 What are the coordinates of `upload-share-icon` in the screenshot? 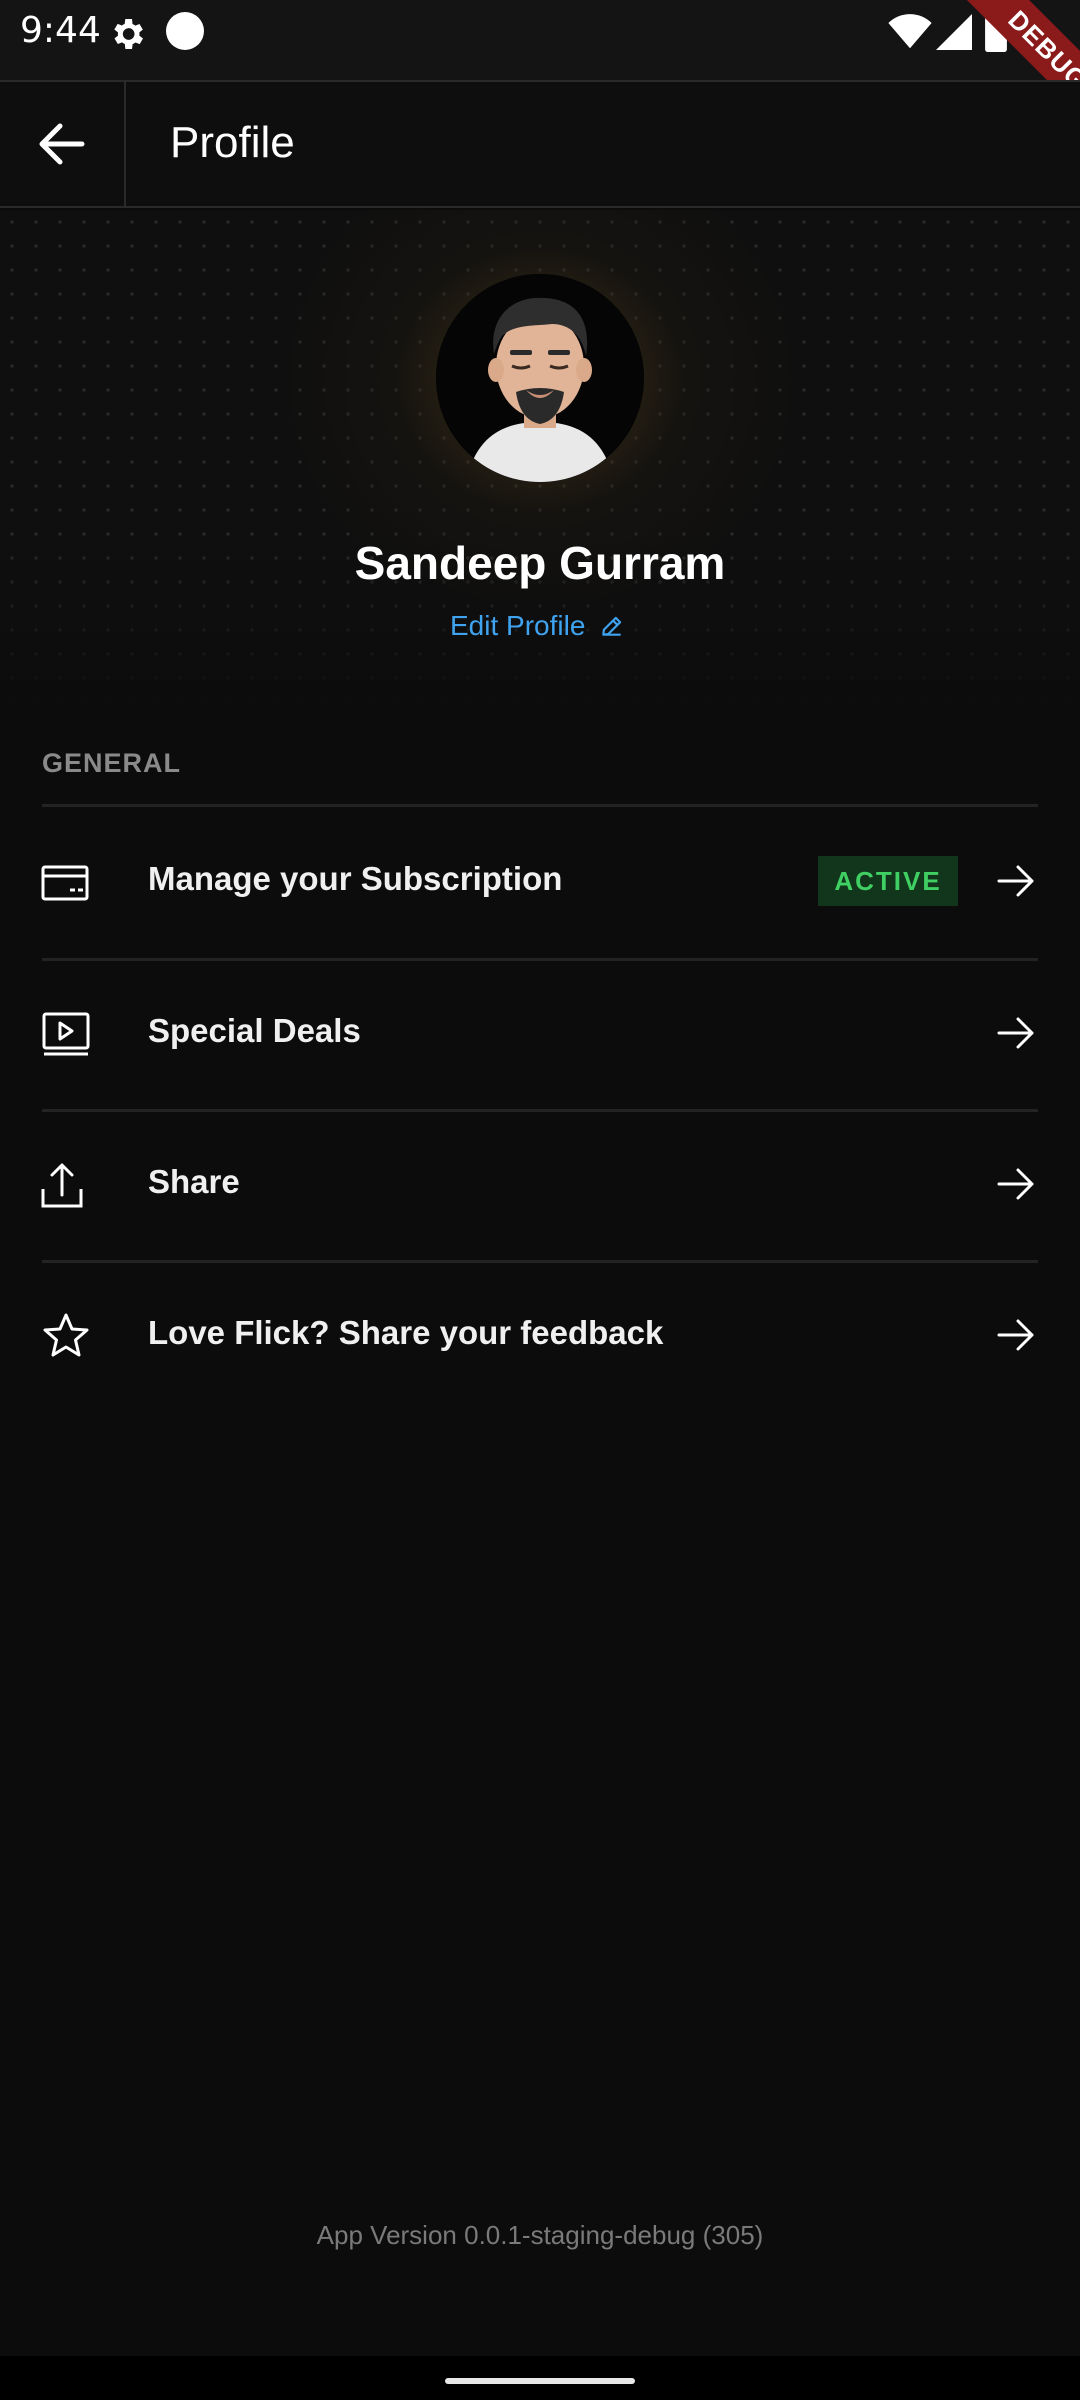 It's located at (62, 1185).